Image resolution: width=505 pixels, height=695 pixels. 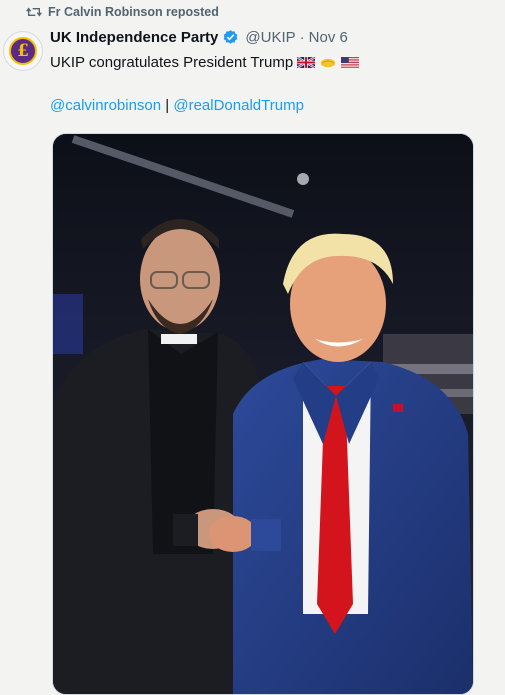 What do you see at coordinates (105, 105) in the screenshot?
I see `mention-link-calvinrobinson: @calvinrobinson` at bounding box center [105, 105].